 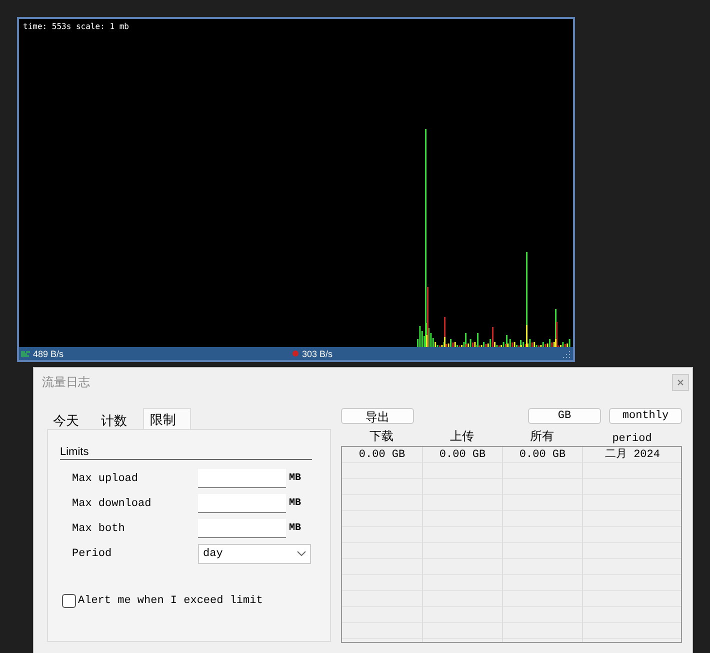 What do you see at coordinates (167, 418) in the screenshot?
I see `tab: 限制` at bounding box center [167, 418].